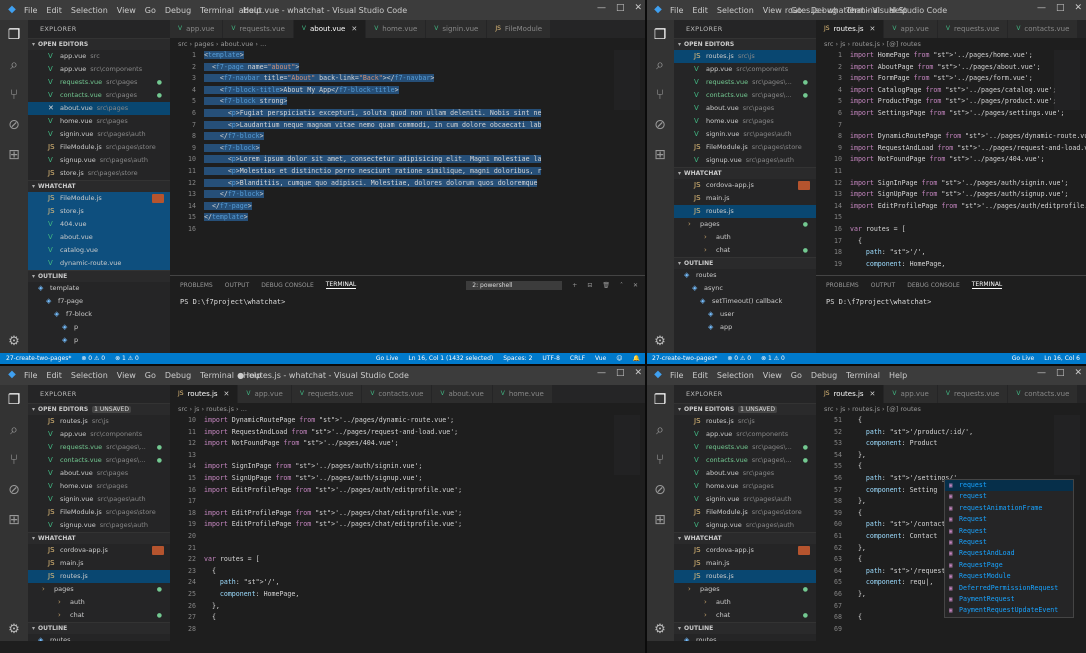 The image size is (1086, 653). What do you see at coordinates (99, 301) in the screenshot?
I see `outline-item: ◈ f7-page` at bounding box center [99, 301].